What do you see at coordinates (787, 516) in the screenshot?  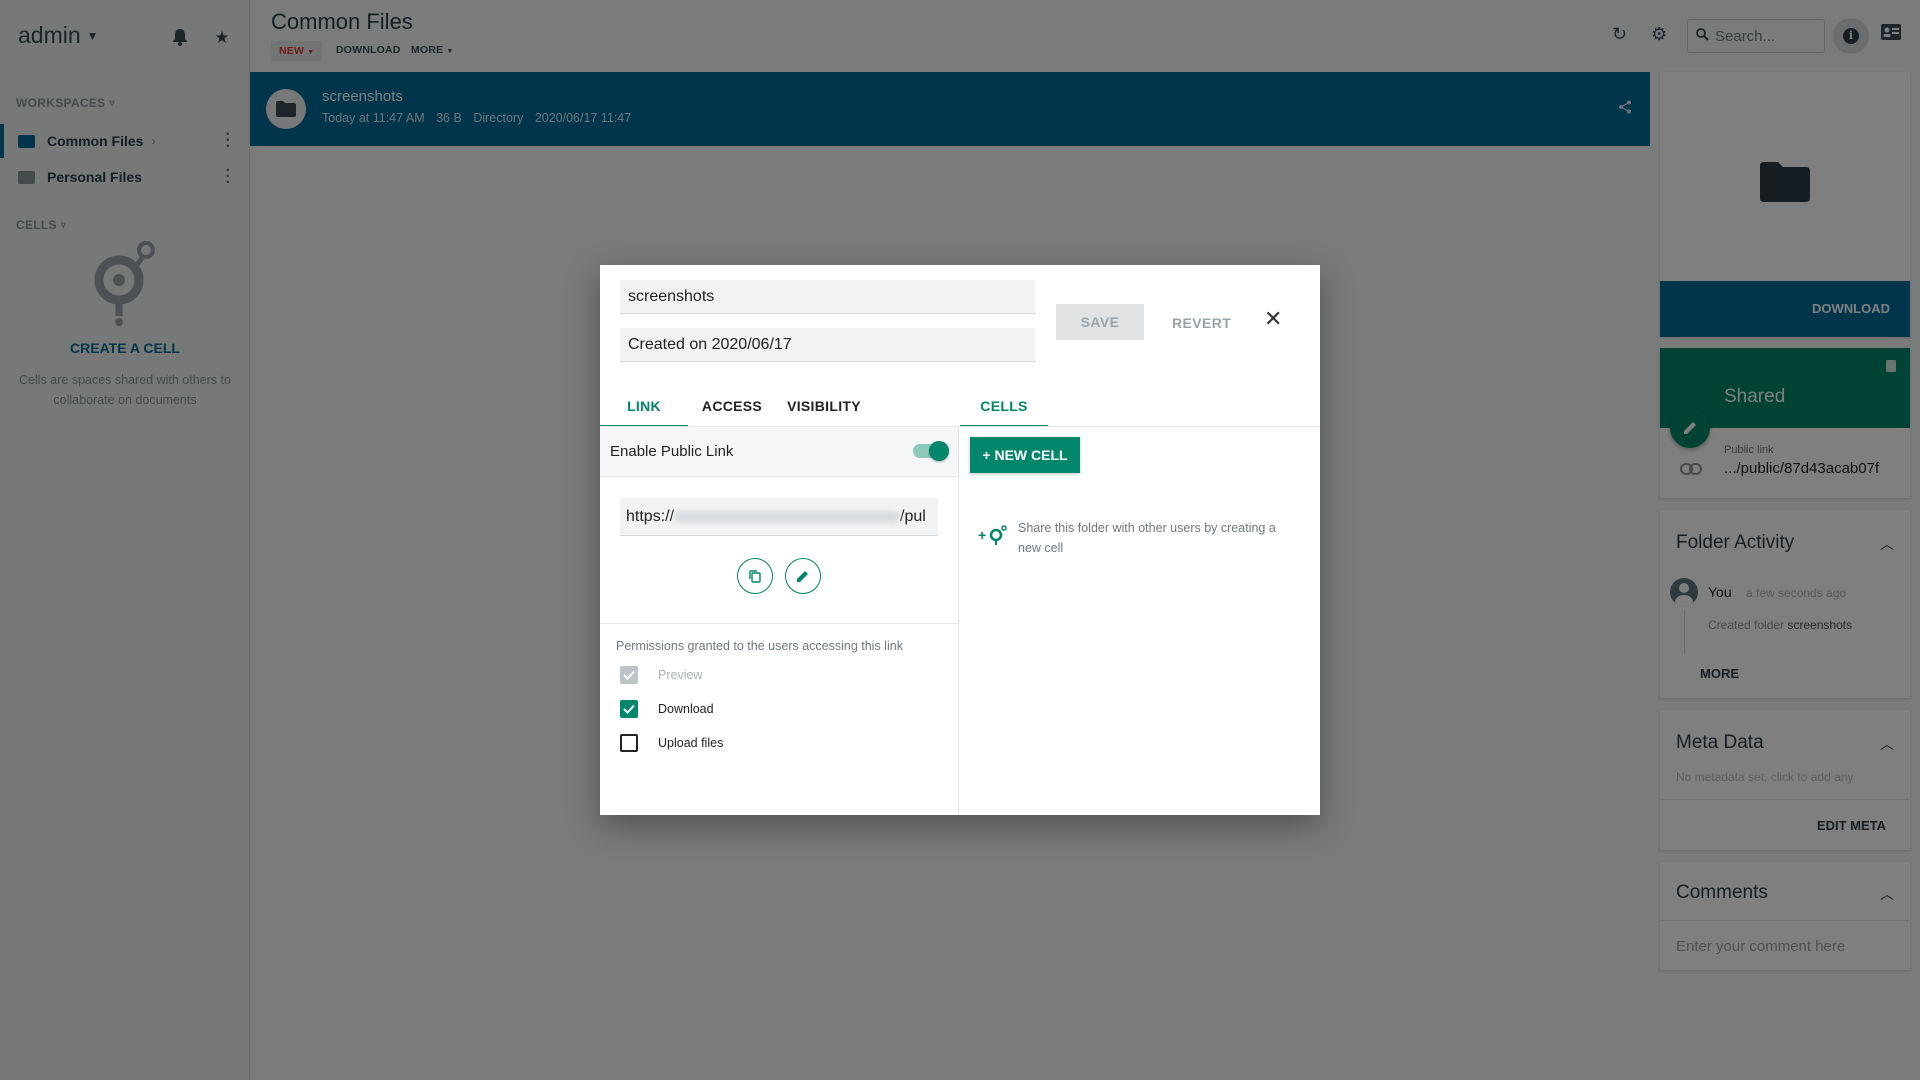 I see `redacted-url` at bounding box center [787, 516].